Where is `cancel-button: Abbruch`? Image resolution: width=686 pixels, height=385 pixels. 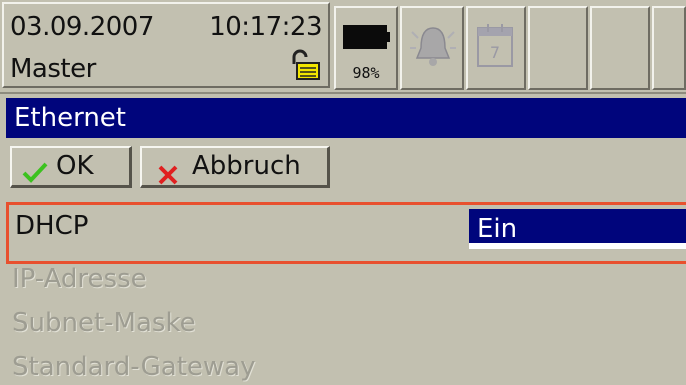 cancel-button: Abbruch is located at coordinates (235, 167).